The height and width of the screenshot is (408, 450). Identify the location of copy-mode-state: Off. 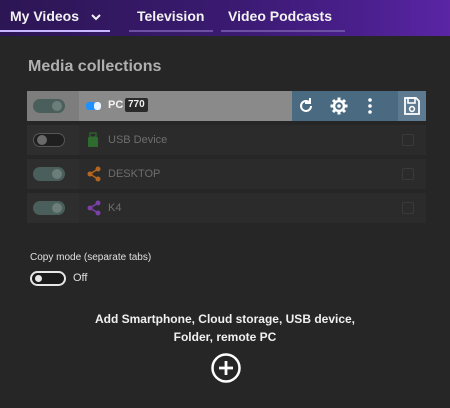
(80, 278).